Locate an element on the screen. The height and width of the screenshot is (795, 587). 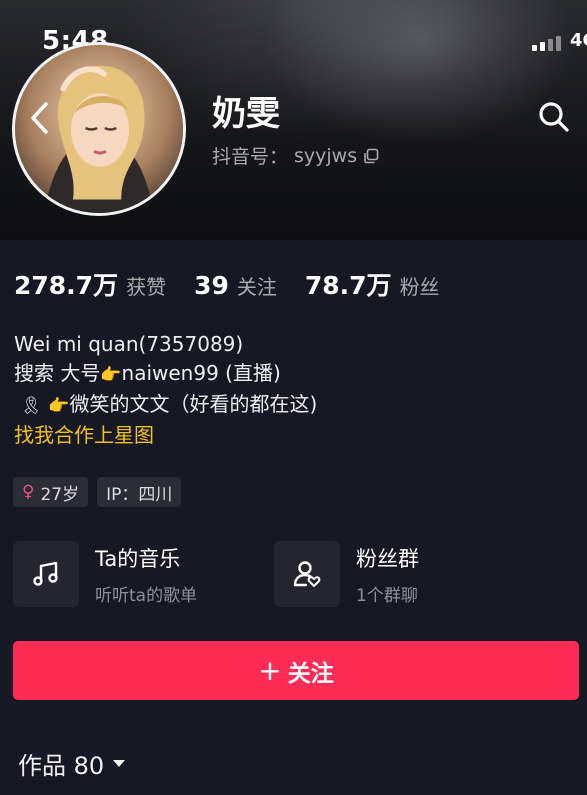
follow-button-label: 关注 is located at coordinates (310, 673).